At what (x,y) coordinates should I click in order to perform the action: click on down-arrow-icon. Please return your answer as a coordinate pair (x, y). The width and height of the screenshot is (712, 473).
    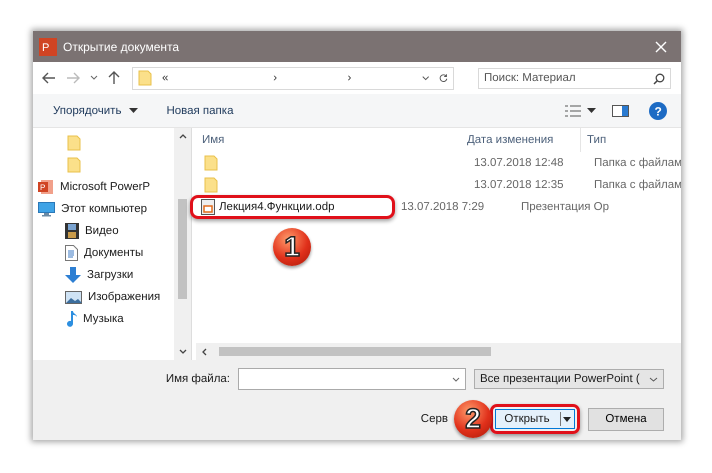
    Looking at the image, I should click on (73, 275).